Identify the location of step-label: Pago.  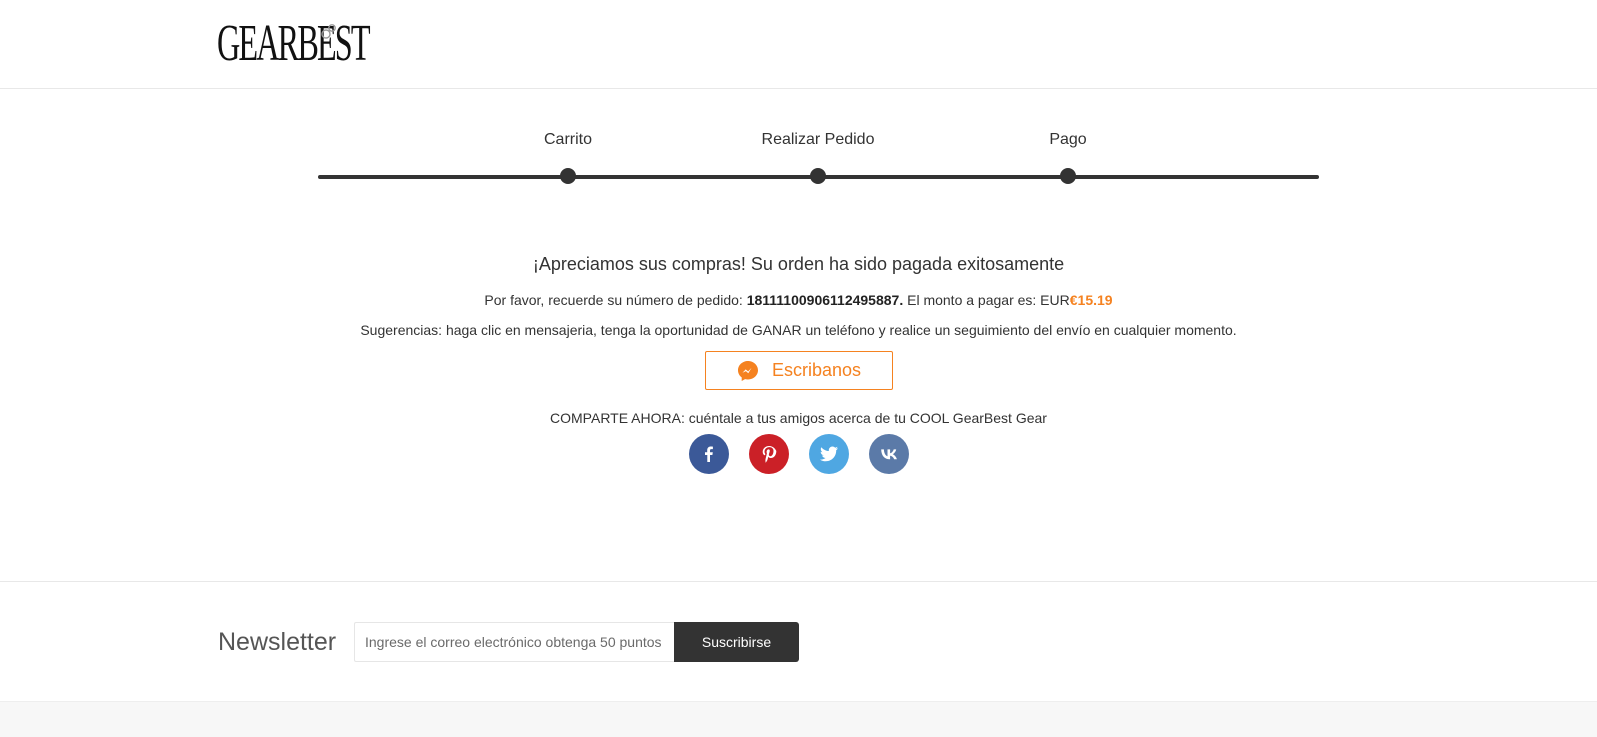
(1068, 139).